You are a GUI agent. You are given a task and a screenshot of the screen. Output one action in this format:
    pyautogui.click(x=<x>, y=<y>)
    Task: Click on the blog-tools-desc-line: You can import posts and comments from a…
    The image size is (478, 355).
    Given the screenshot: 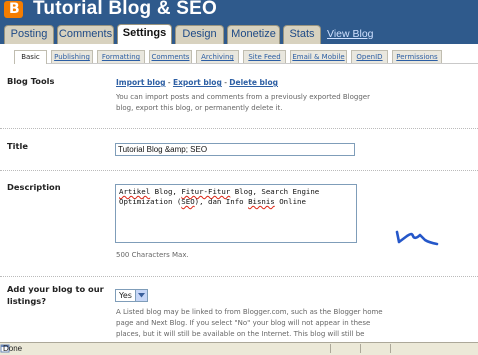 What is the action you would take?
    pyautogui.click(x=243, y=97)
    